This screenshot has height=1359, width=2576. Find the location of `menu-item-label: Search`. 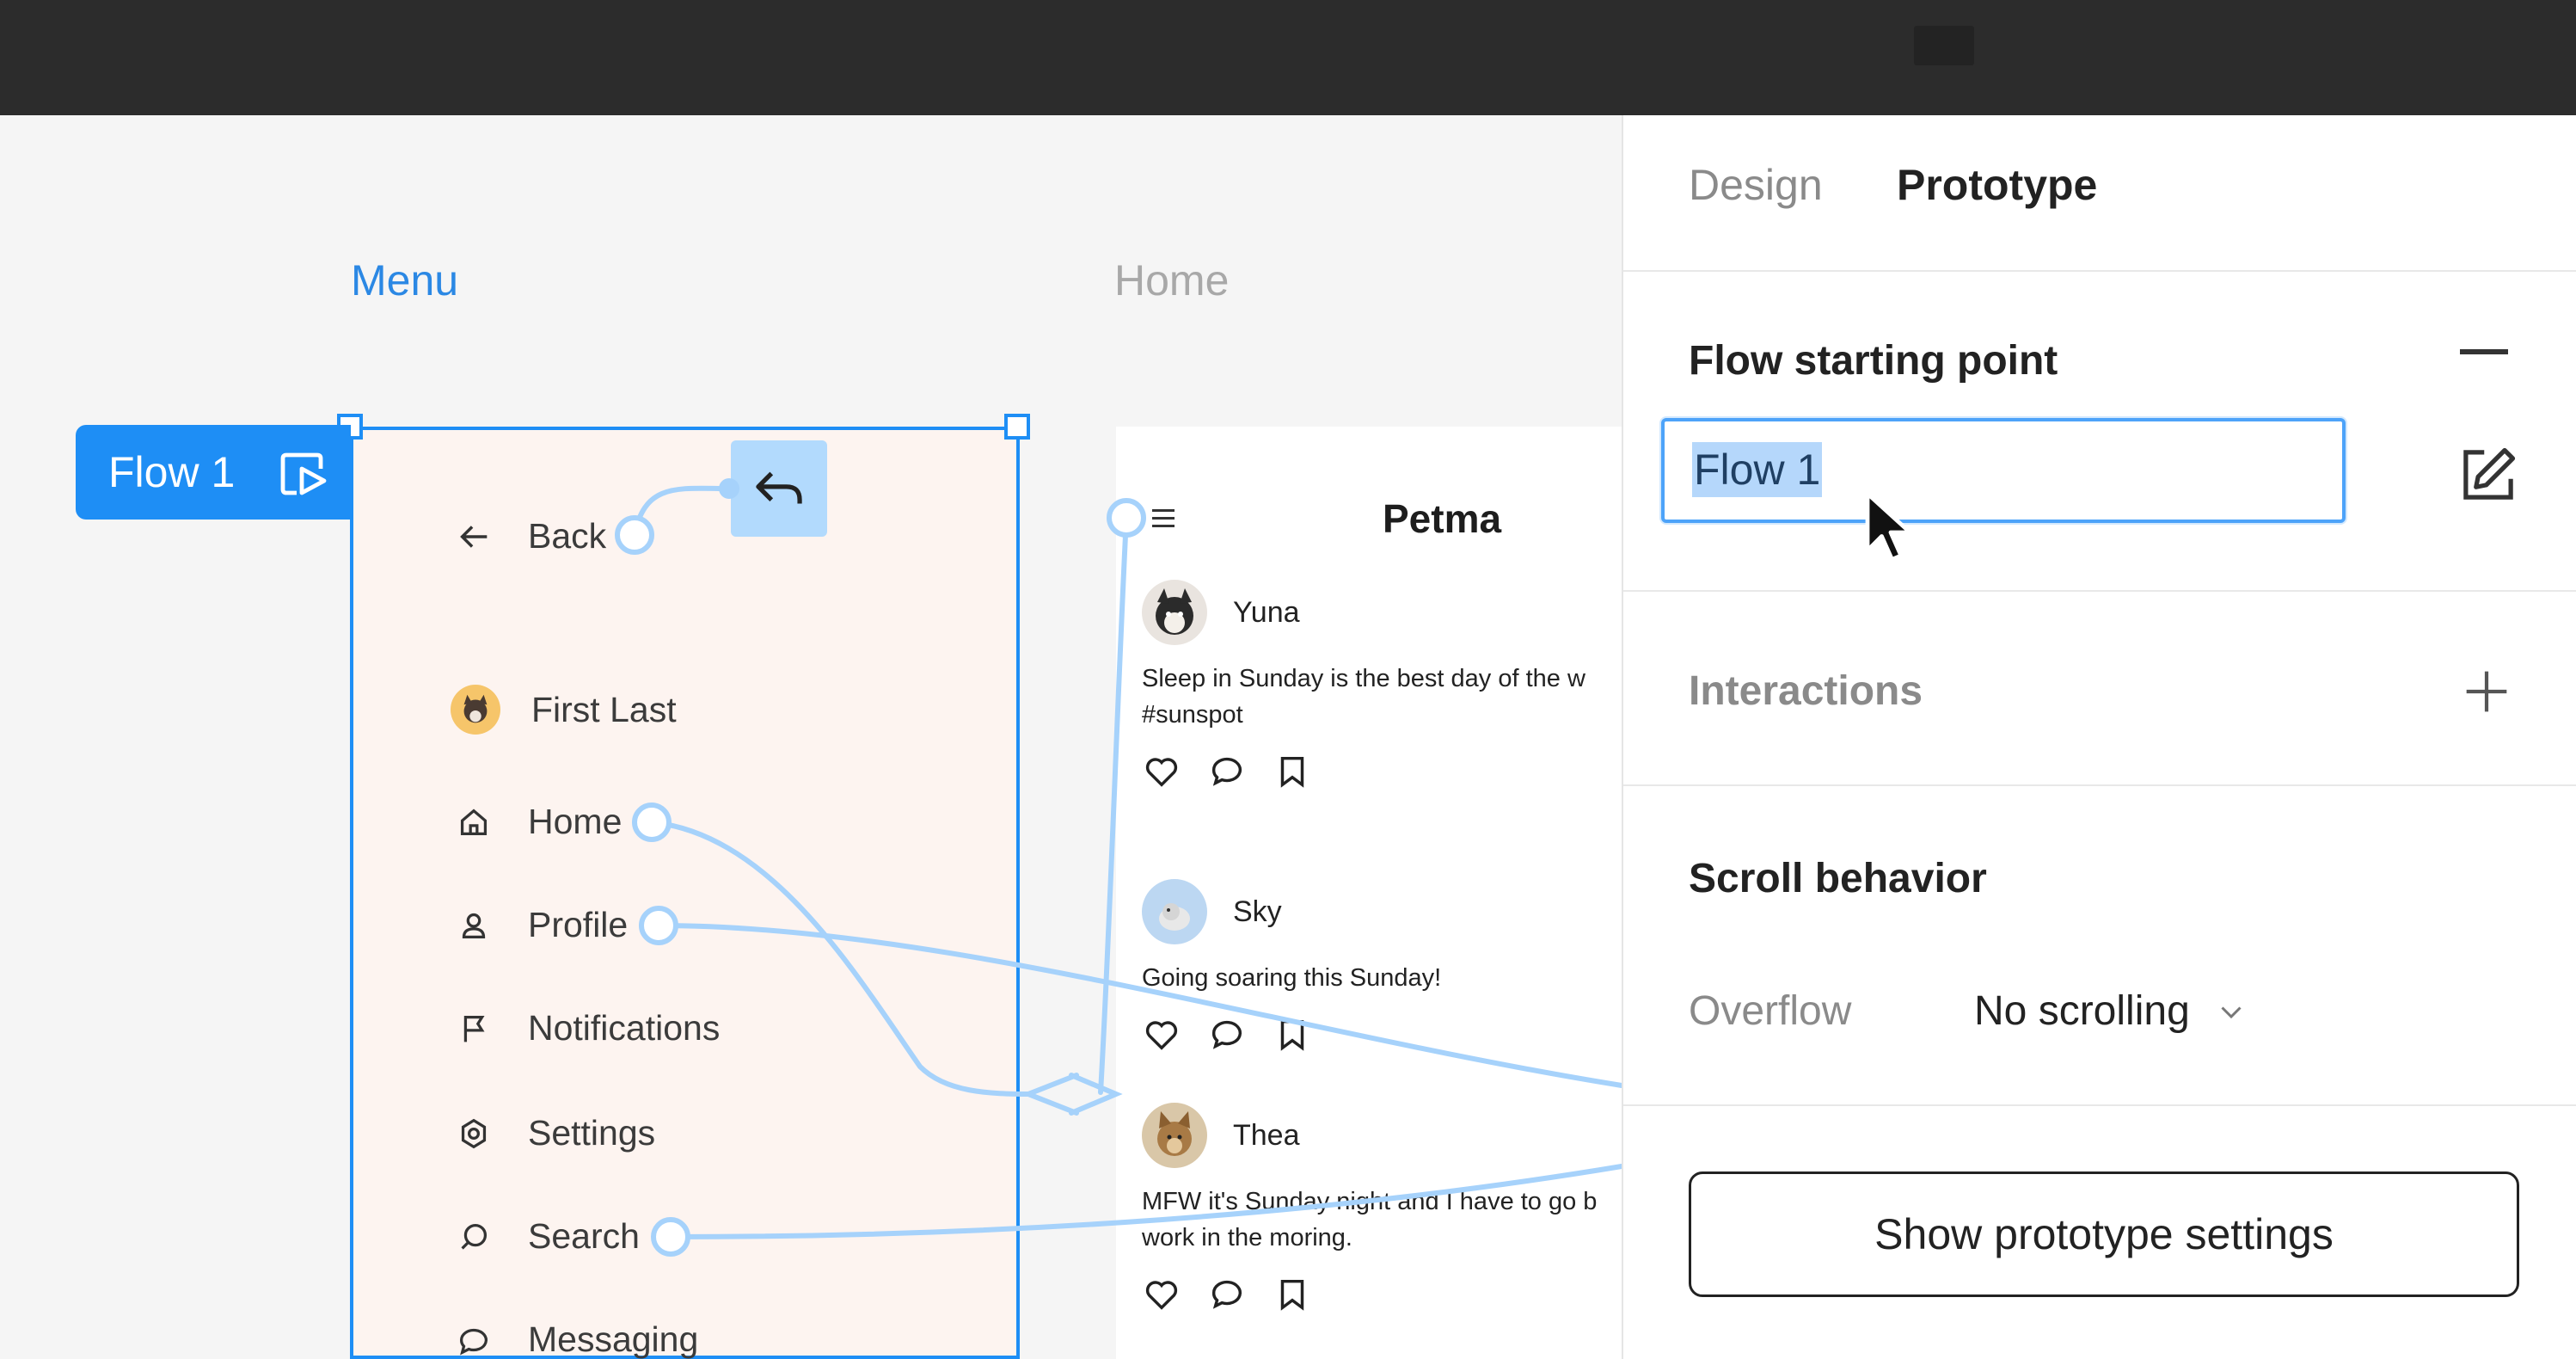

menu-item-label: Search is located at coordinates (584, 1236).